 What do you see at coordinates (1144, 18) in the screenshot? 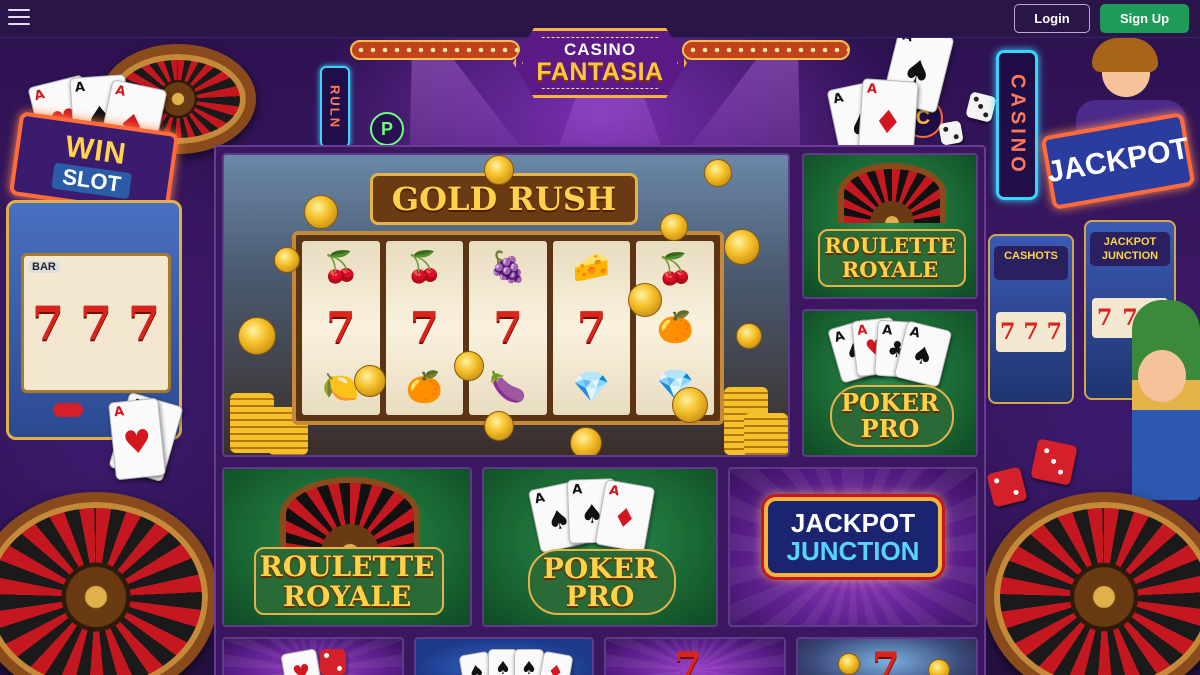
I see `signup-button: Sign Up` at bounding box center [1144, 18].